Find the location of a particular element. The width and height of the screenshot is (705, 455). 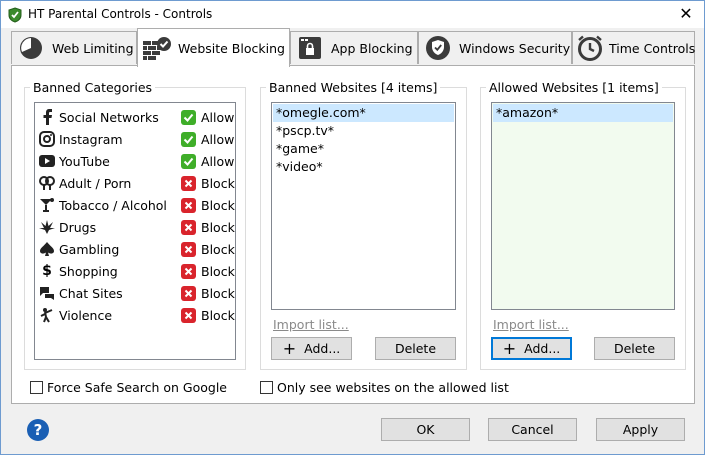

banned-websites-list: *omegle.com* *pscp.tv* *game* *video* is located at coordinates (363, 206).